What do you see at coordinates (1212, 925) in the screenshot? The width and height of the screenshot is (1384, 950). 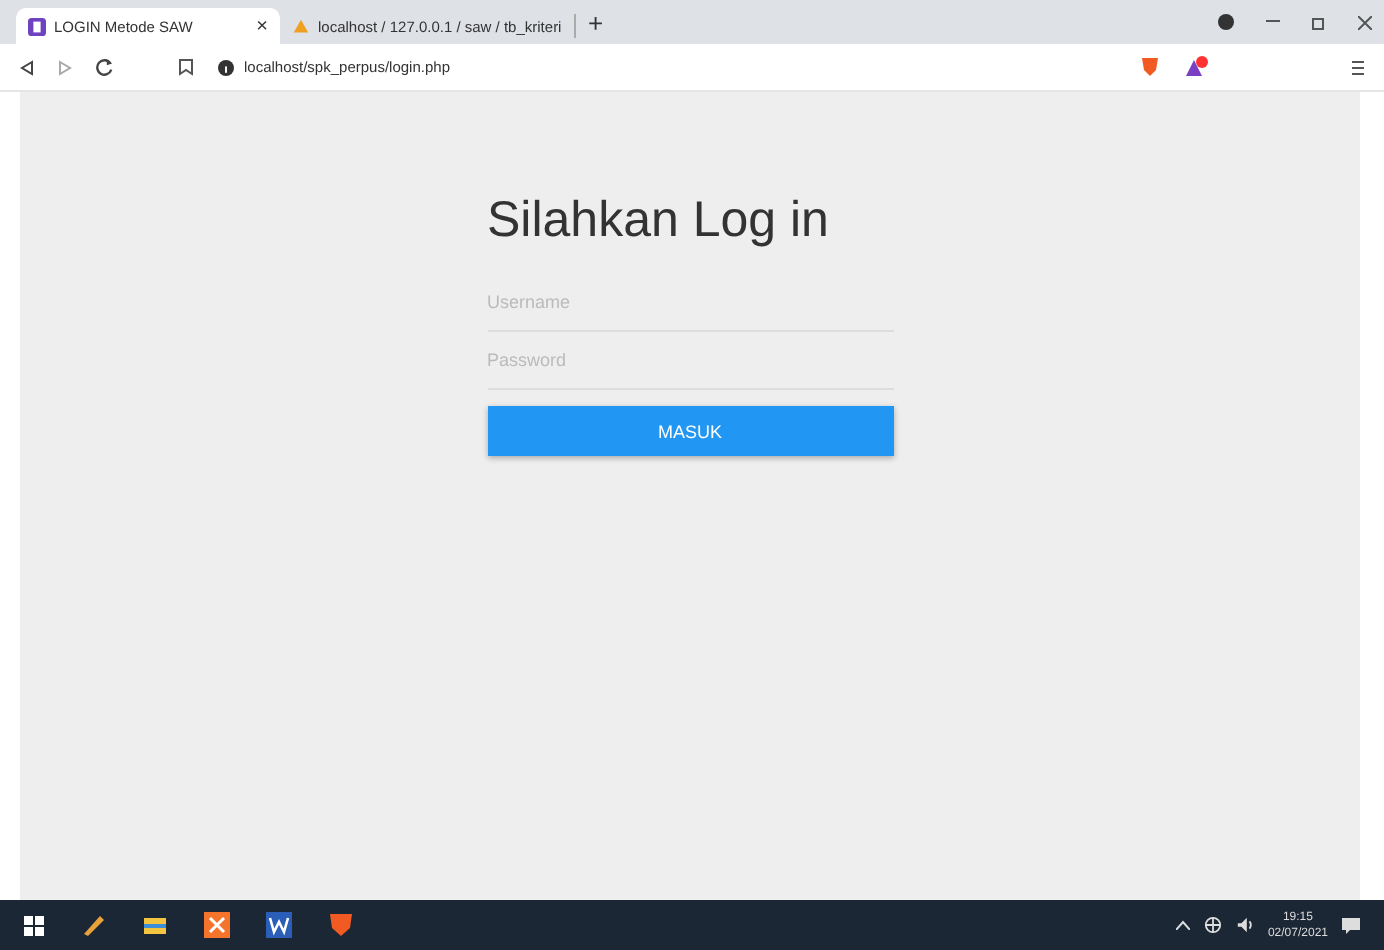 I see `network-icon` at bounding box center [1212, 925].